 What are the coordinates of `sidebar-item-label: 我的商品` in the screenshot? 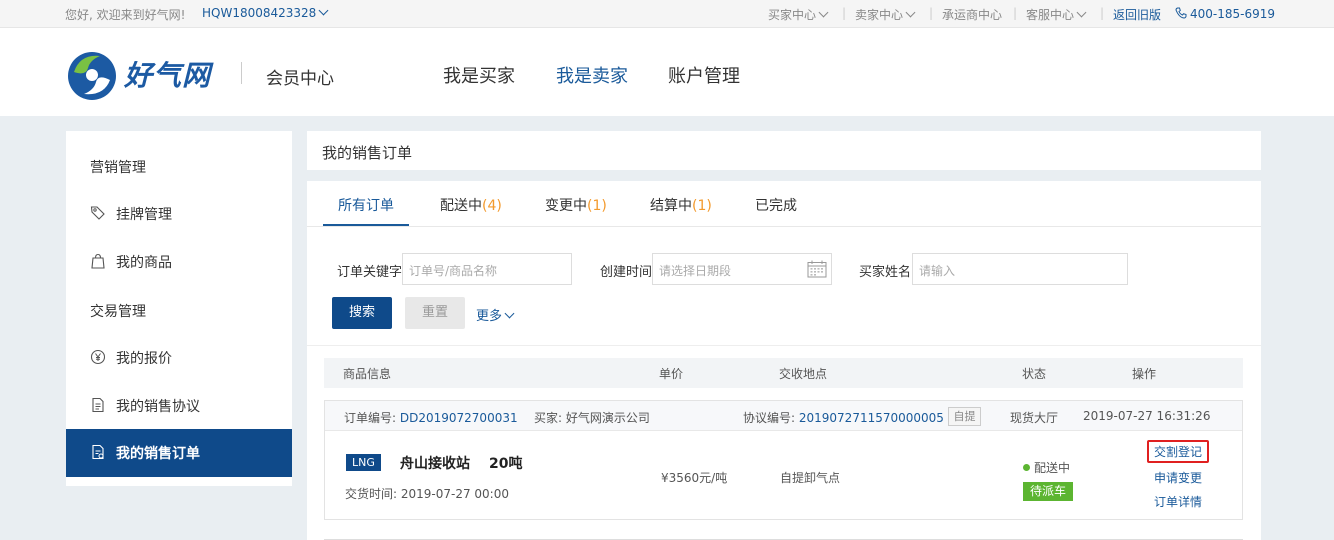 It's located at (144, 263).